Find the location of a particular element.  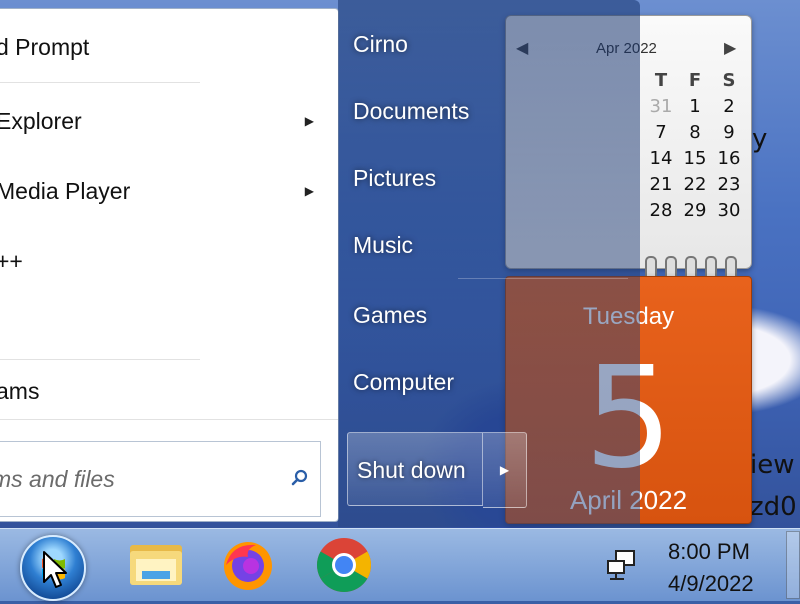

chrome-icon is located at coordinates (344, 565).